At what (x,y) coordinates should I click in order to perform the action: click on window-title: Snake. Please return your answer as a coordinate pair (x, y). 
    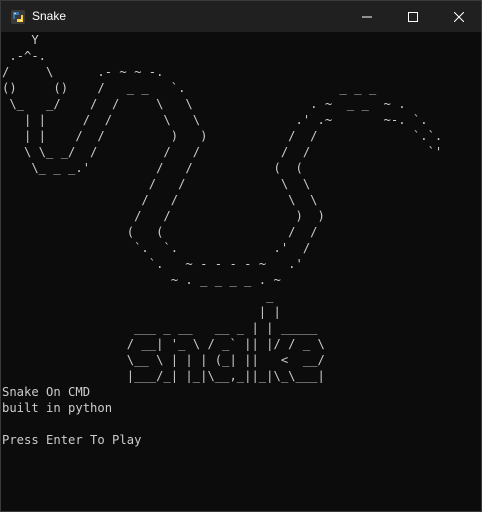
    Looking at the image, I should click on (49, 16).